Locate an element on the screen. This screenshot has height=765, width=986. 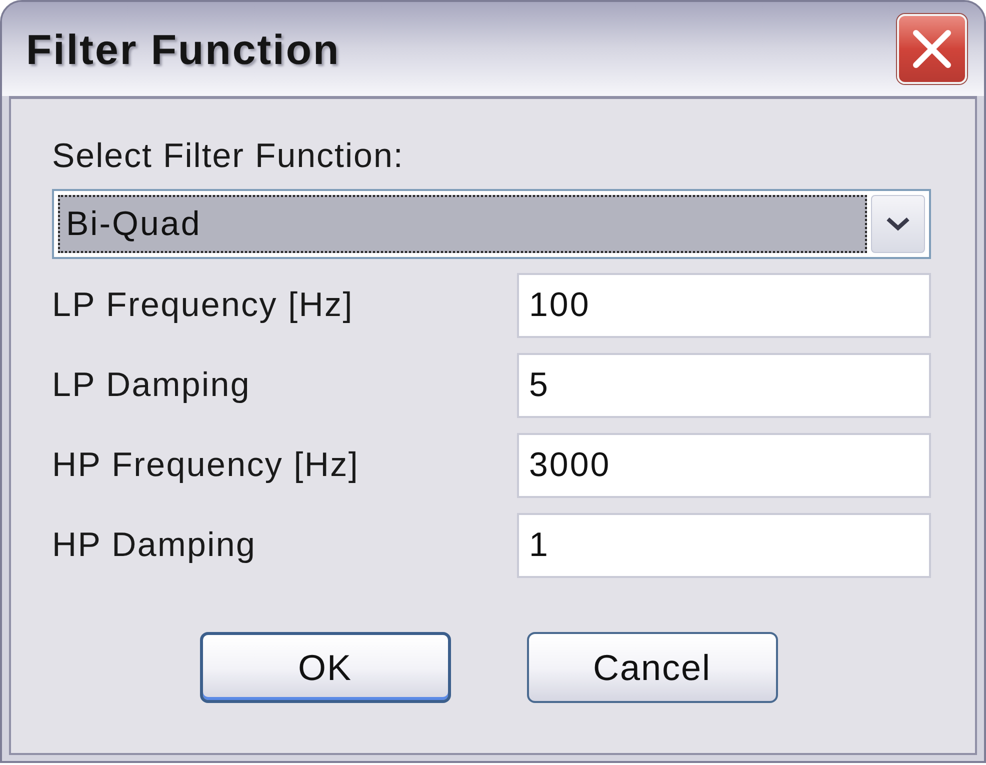
dropdown-button is located at coordinates (898, 224).